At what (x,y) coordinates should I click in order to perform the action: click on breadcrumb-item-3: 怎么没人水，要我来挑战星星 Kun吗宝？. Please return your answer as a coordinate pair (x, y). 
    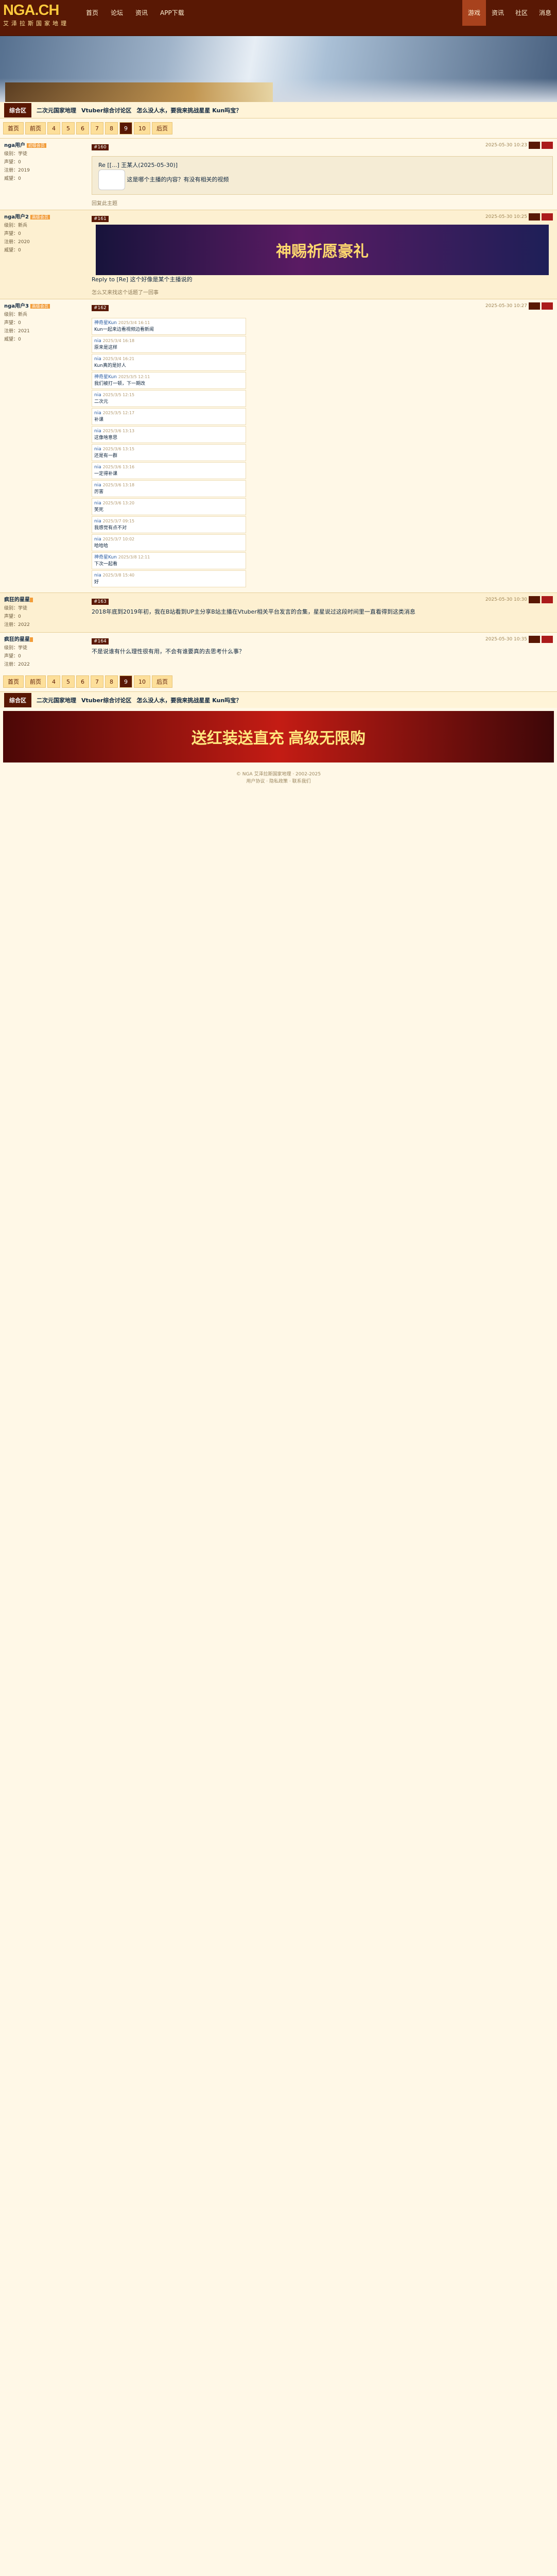
    Looking at the image, I should click on (188, 110).